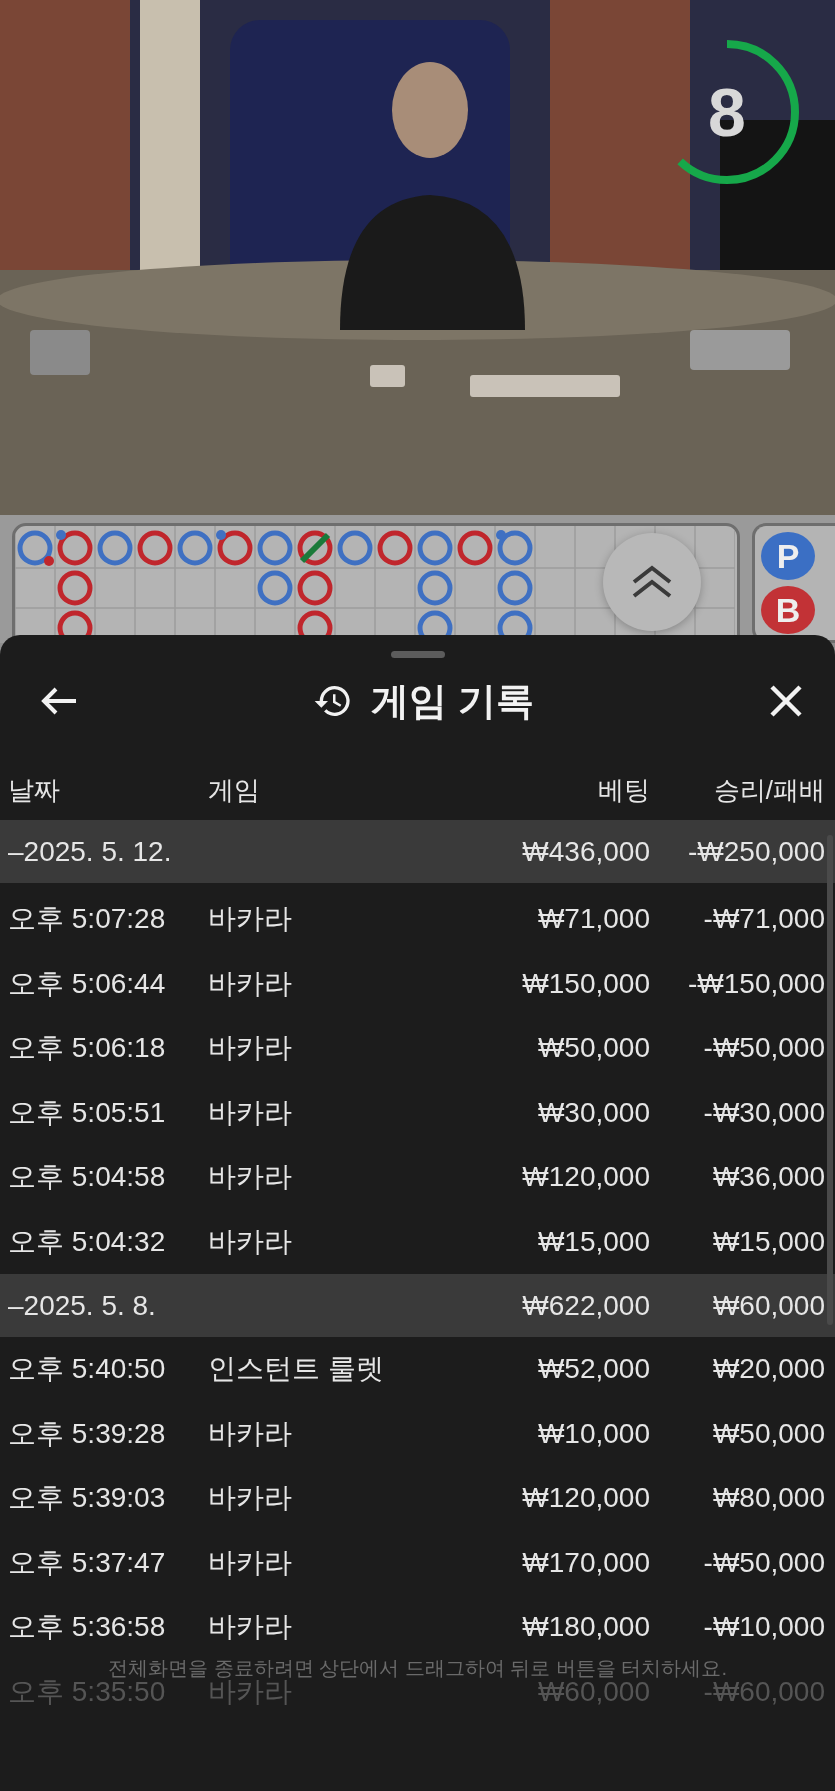 The image size is (835, 1791). Describe the element at coordinates (585, 1305) in the screenshot. I see `group-bet-total: ₩622,000` at that location.